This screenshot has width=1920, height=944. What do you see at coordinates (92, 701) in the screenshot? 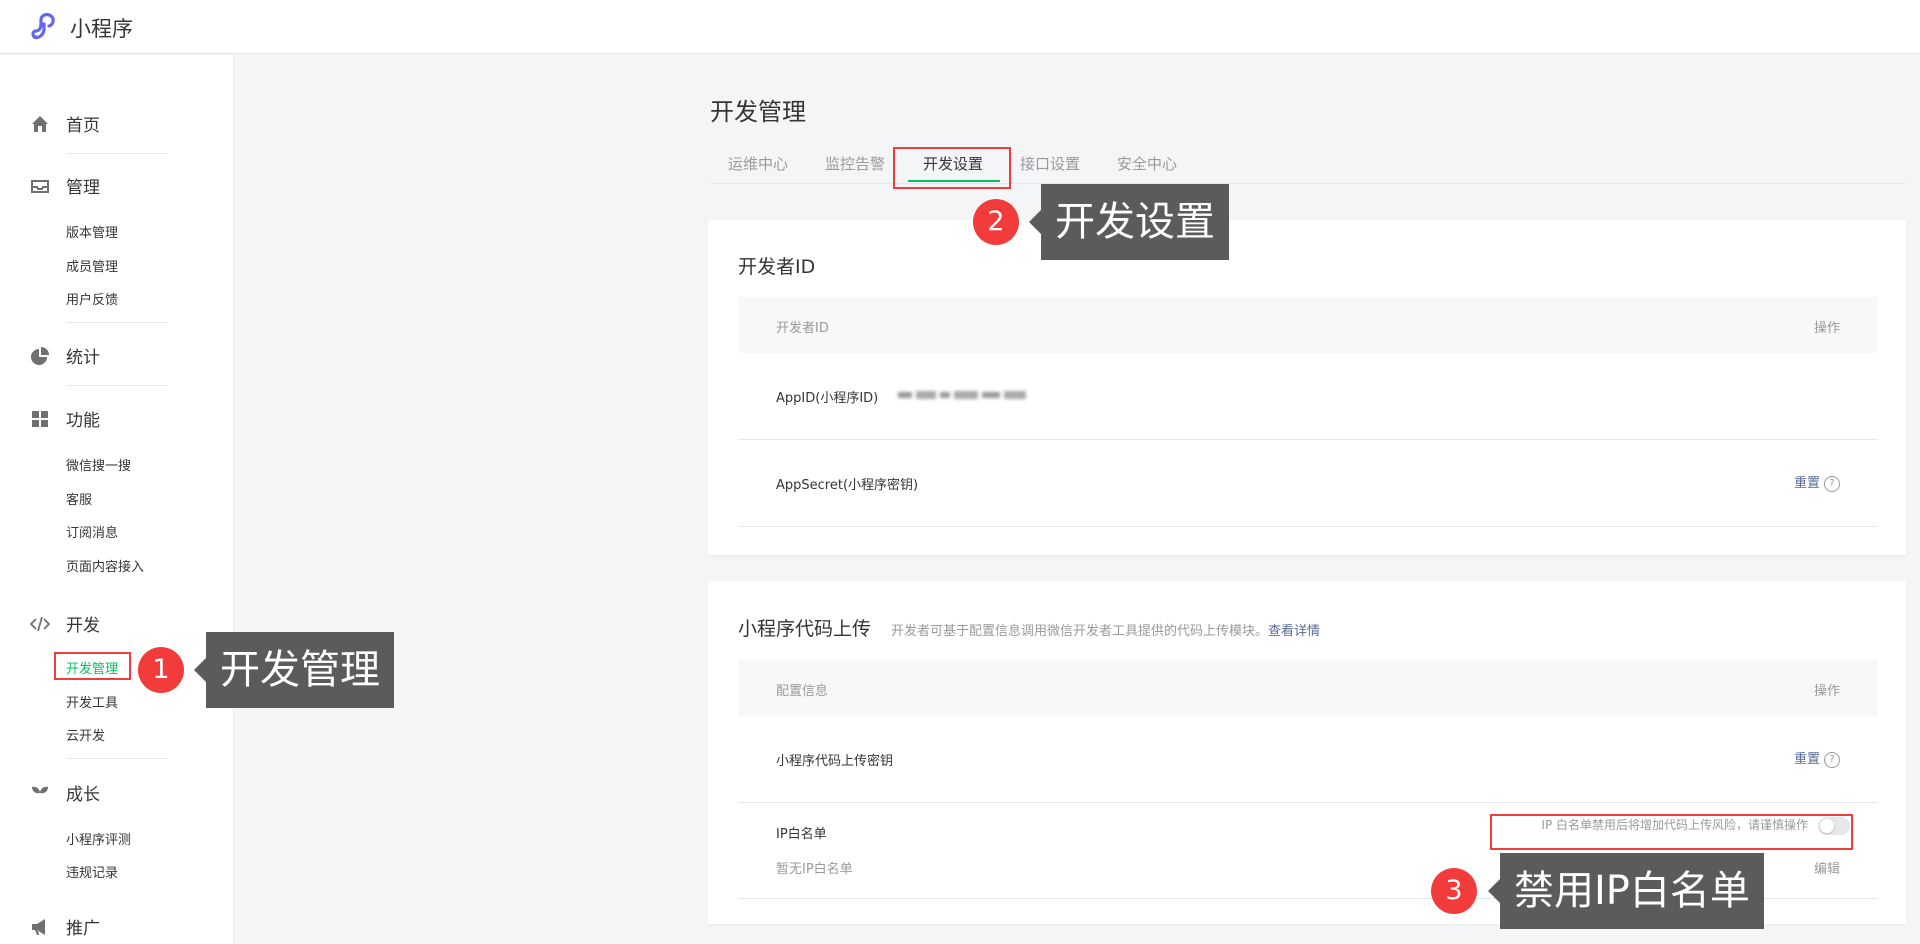
I see `sidebar-item-dev-tools: 开发工具` at bounding box center [92, 701].